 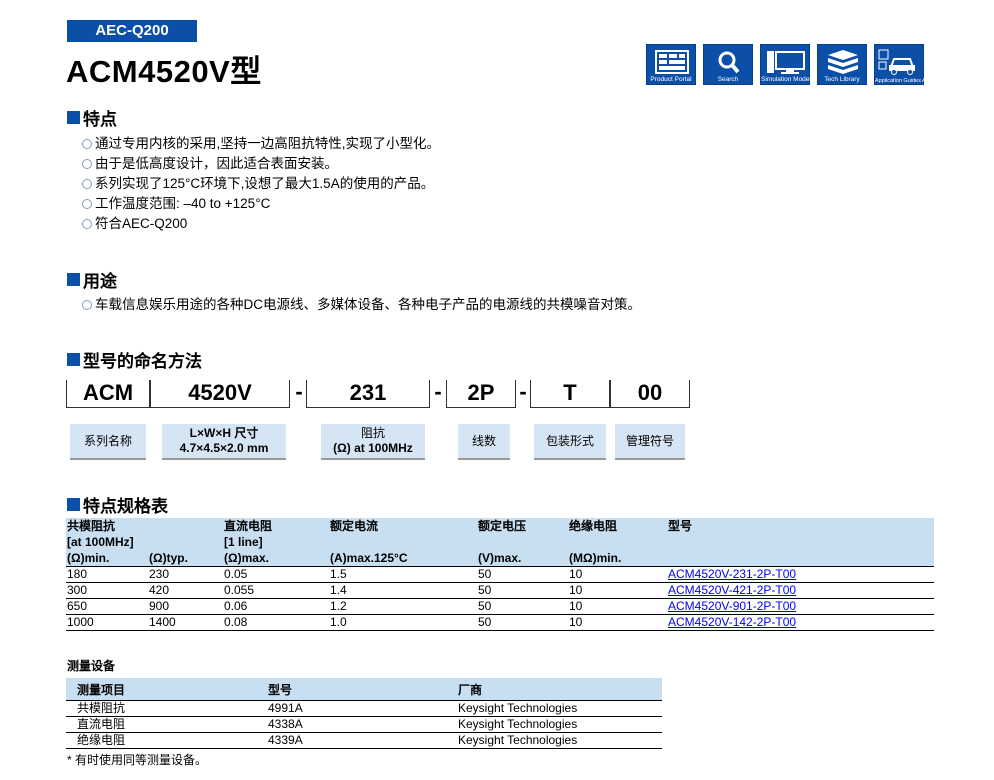 What do you see at coordinates (732, 606) in the screenshot?
I see `part-number-link: ACM4520V-901-2P-T00` at bounding box center [732, 606].